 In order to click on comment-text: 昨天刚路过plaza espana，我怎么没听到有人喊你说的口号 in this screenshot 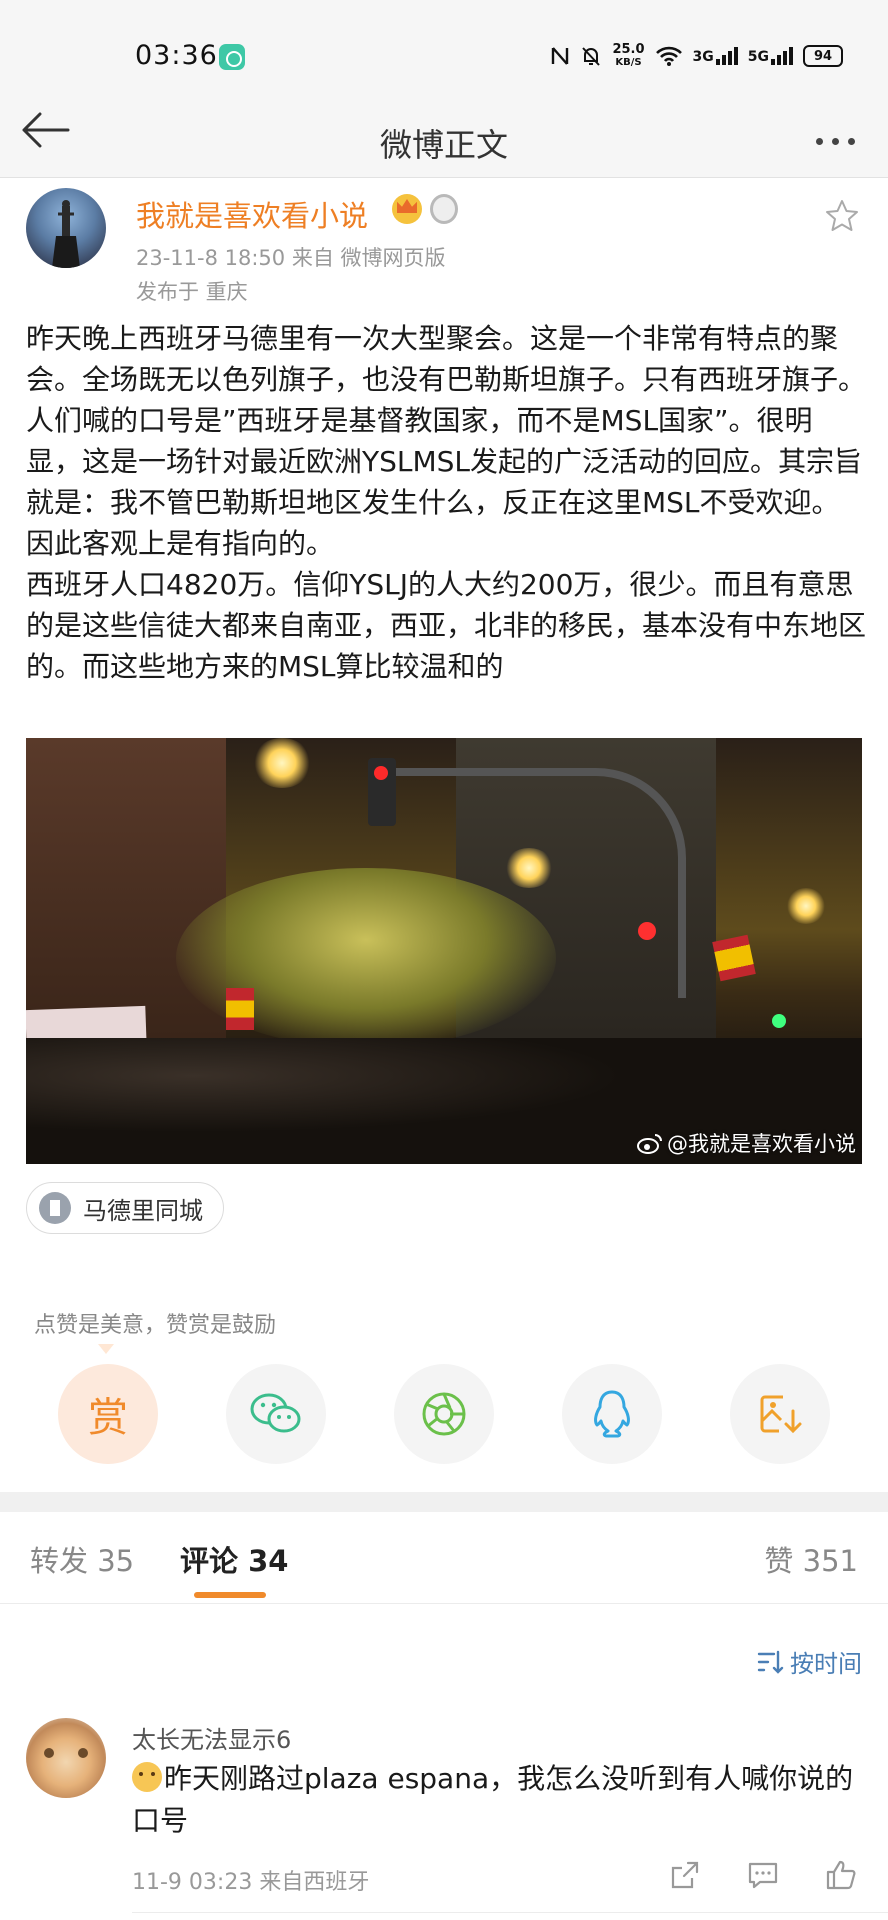, I will do `click(493, 1799)`.